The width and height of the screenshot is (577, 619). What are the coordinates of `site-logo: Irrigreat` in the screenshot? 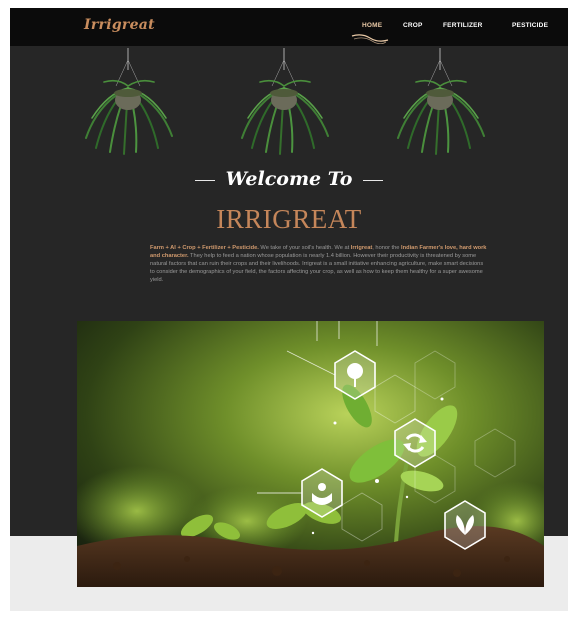 It's located at (119, 25).